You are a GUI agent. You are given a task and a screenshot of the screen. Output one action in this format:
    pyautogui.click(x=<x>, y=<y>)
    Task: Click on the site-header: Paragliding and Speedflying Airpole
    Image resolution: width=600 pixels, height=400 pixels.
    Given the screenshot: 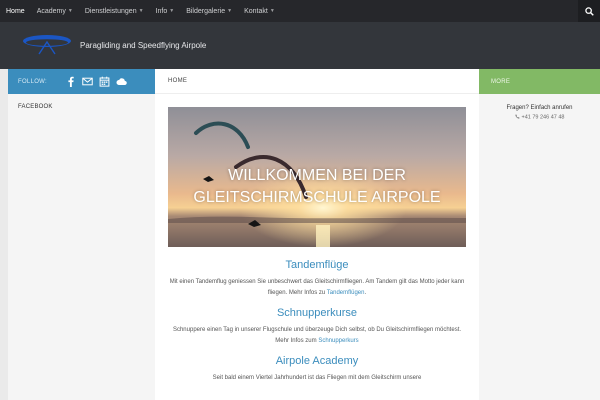 What is the action you would take?
    pyautogui.click(x=300, y=45)
    